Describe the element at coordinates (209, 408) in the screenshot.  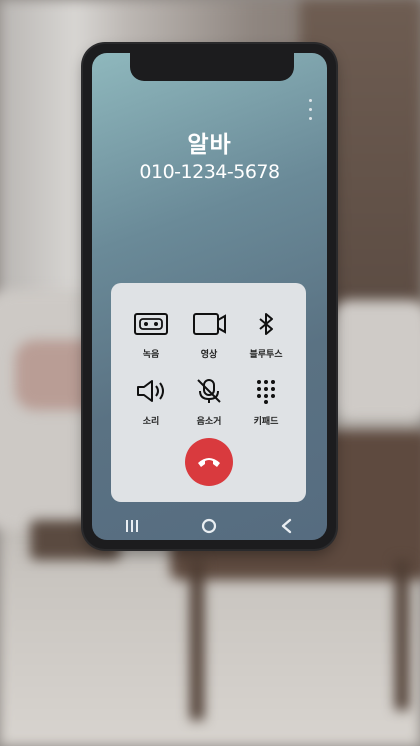
I see `mute-button: 음소거` at that location.